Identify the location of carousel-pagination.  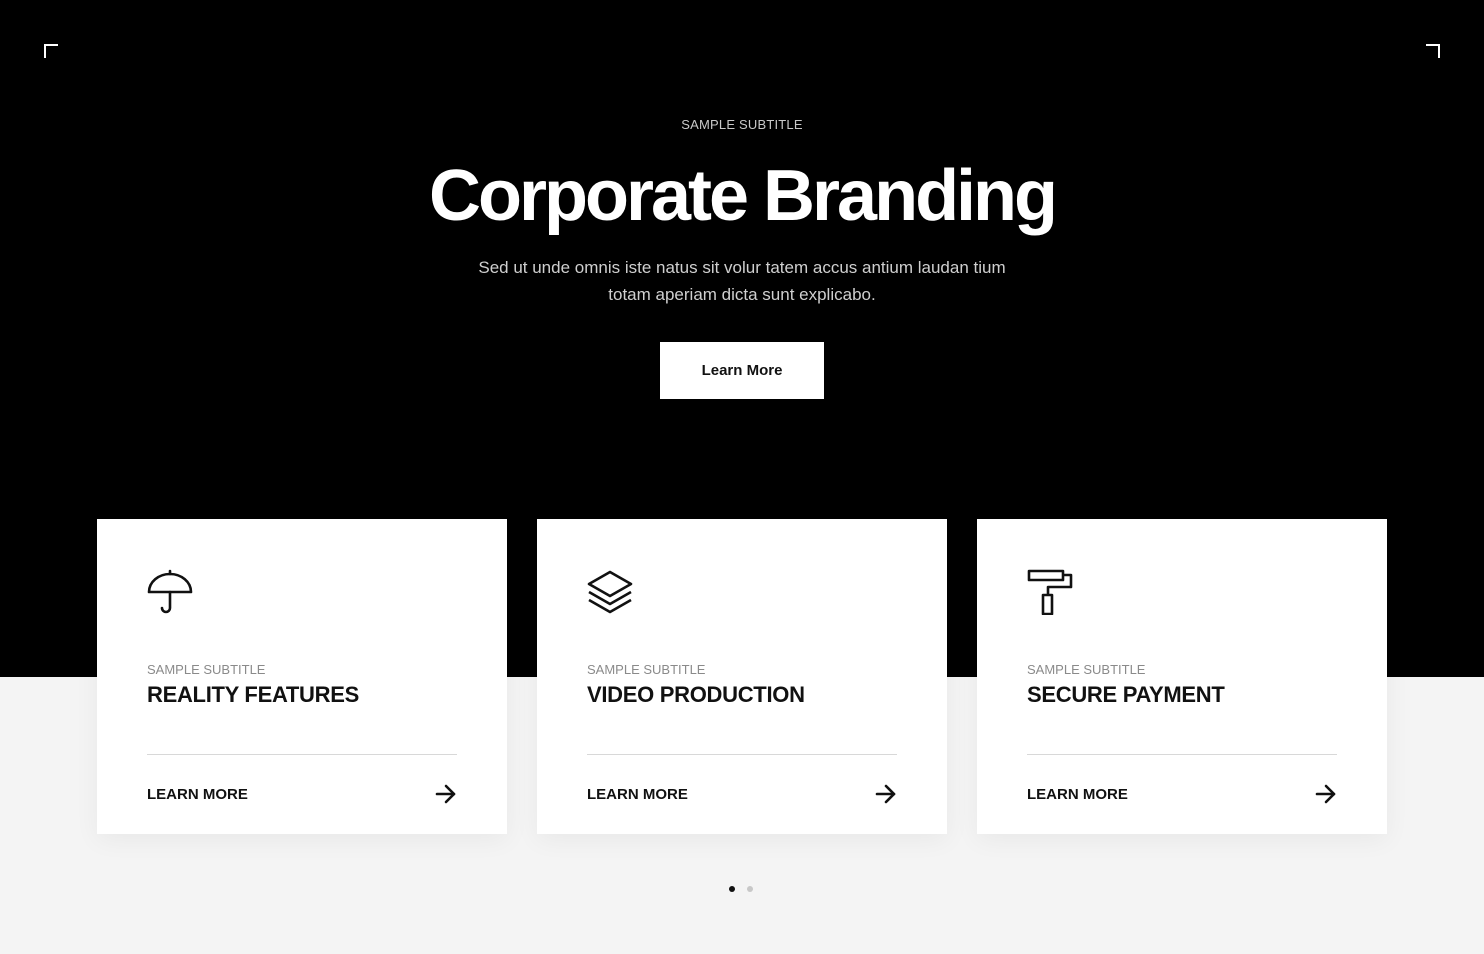
(741, 889).